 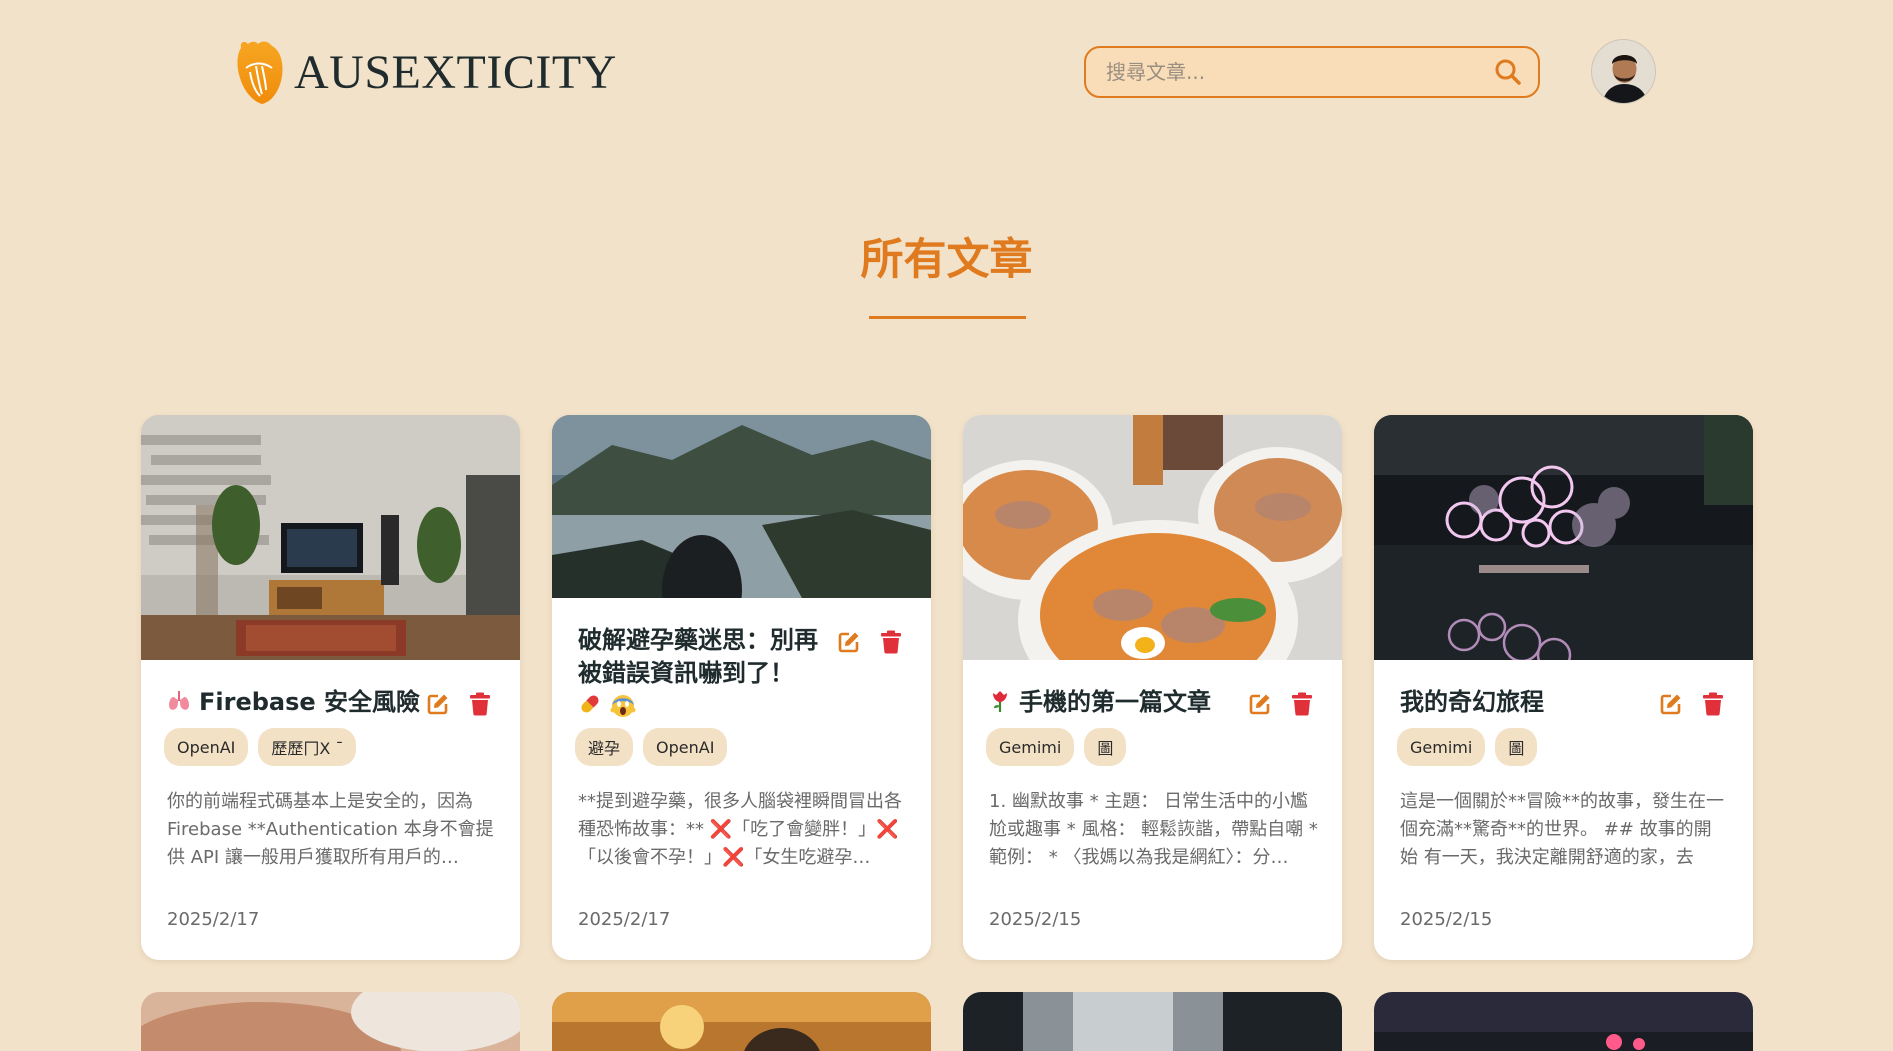 What do you see at coordinates (946, 70) in the screenshot?
I see `top-header: AUSEXTICITY` at bounding box center [946, 70].